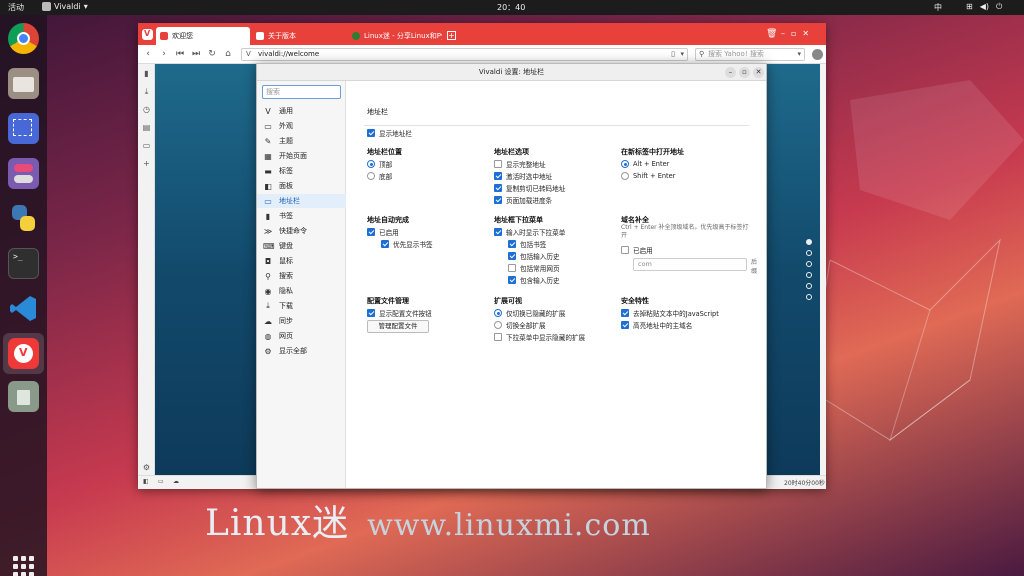  What do you see at coordinates (164, 54) in the screenshot?
I see `forward-icon: ›` at bounding box center [164, 54].